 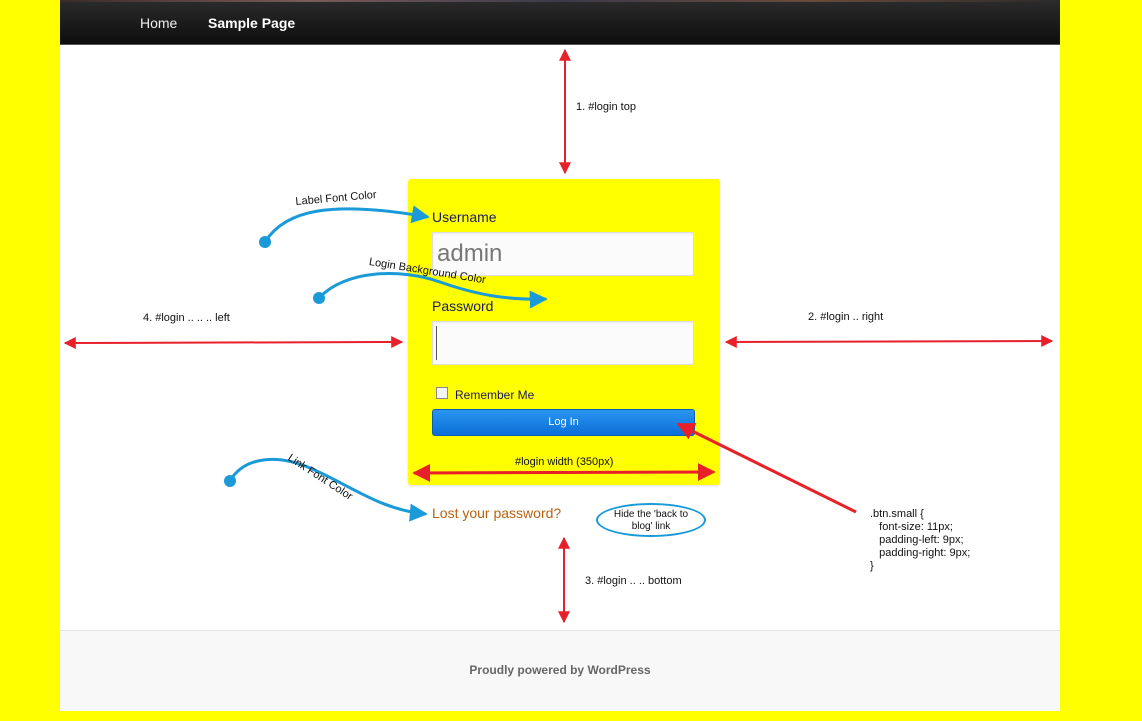 I want to click on annotation-right: 2. #login .. right, so click(x=846, y=317).